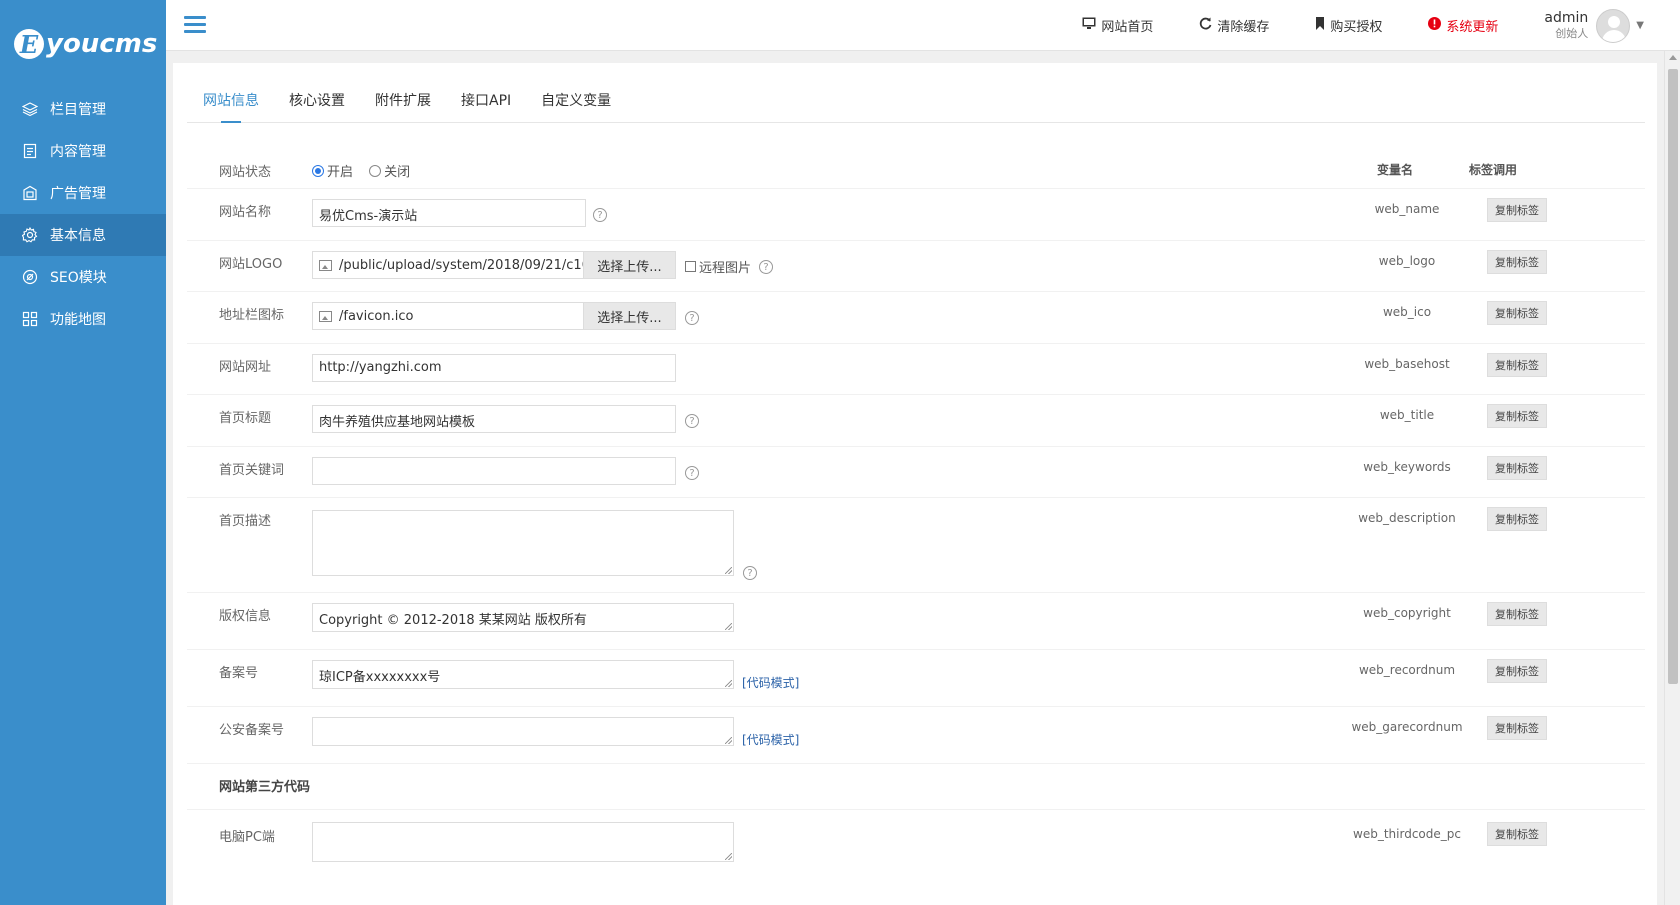 This screenshot has height=905, width=1680. Describe the element at coordinates (1613, 25) in the screenshot. I see `avatar` at that location.